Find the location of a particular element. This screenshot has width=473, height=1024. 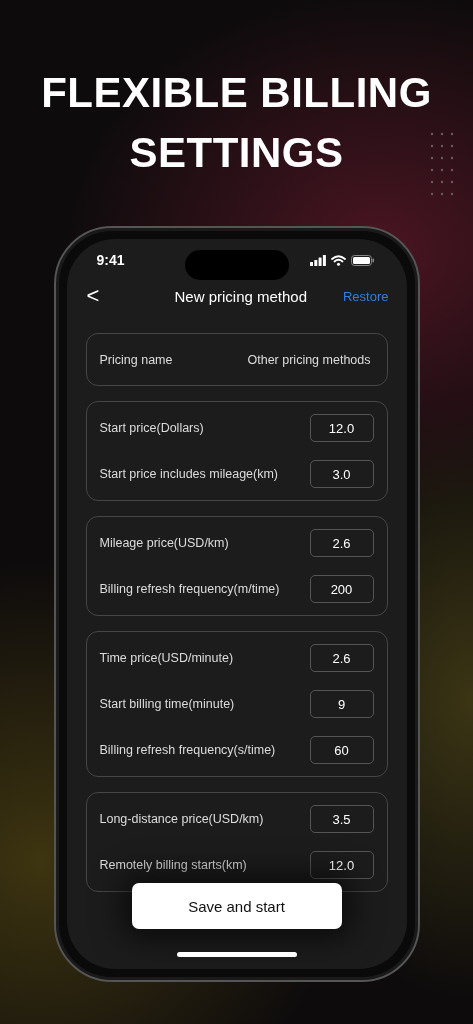

signal-icon is located at coordinates (317, 260).